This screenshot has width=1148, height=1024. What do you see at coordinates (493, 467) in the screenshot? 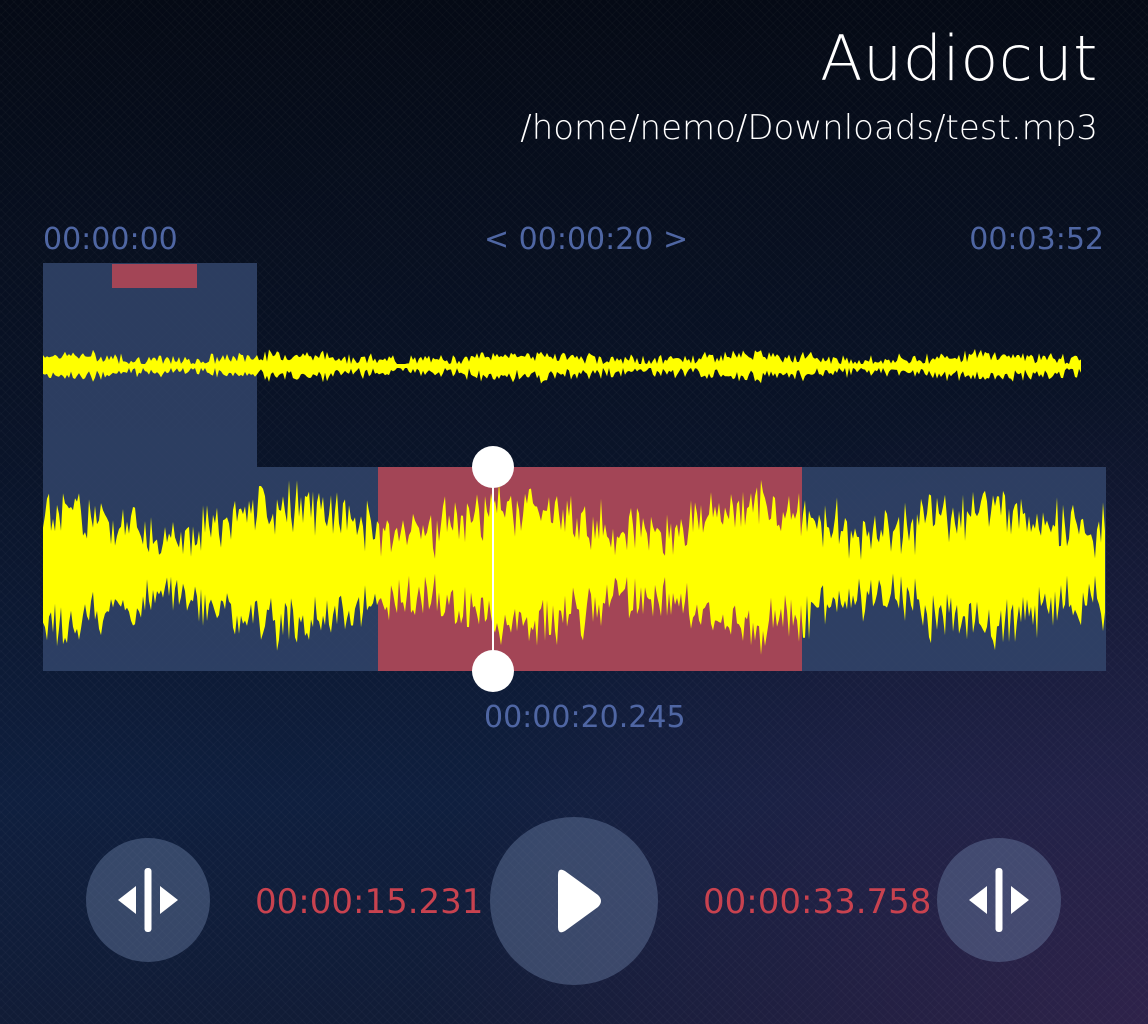
I see `playhead-top-handle` at bounding box center [493, 467].